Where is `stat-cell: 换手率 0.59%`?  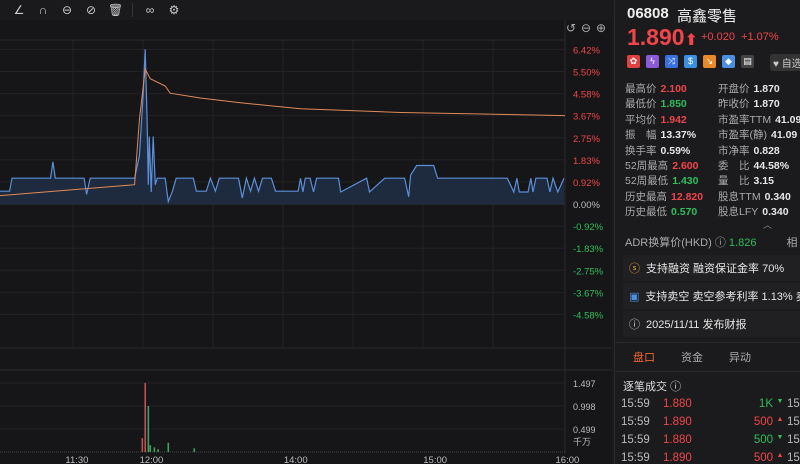 stat-cell: 换手率 0.59% is located at coordinates (671, 150).